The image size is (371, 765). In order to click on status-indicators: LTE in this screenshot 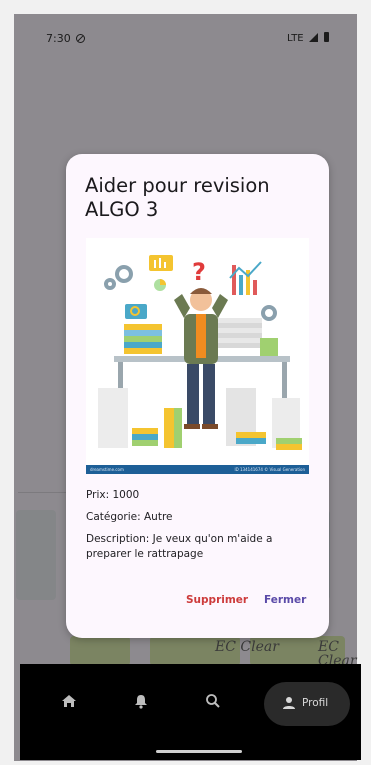, I will do `click(308, 38)`.